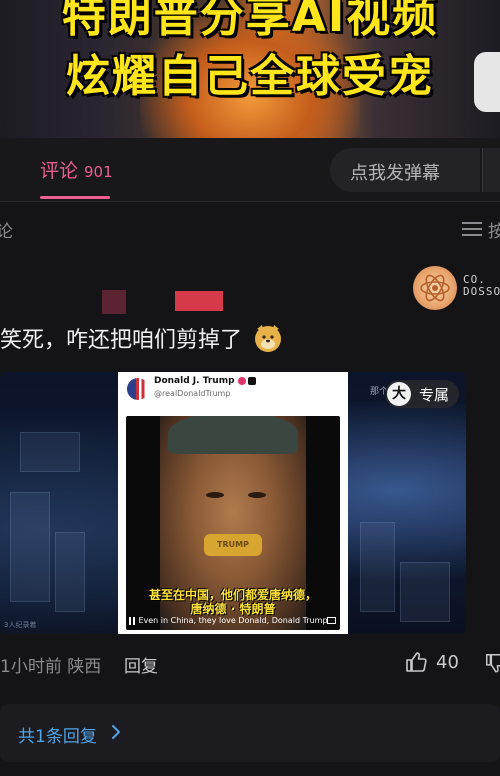 The width and height of the screenshot is (500, 776). I want to click on exclusive-badge-icon: 大, so click(399, 394).